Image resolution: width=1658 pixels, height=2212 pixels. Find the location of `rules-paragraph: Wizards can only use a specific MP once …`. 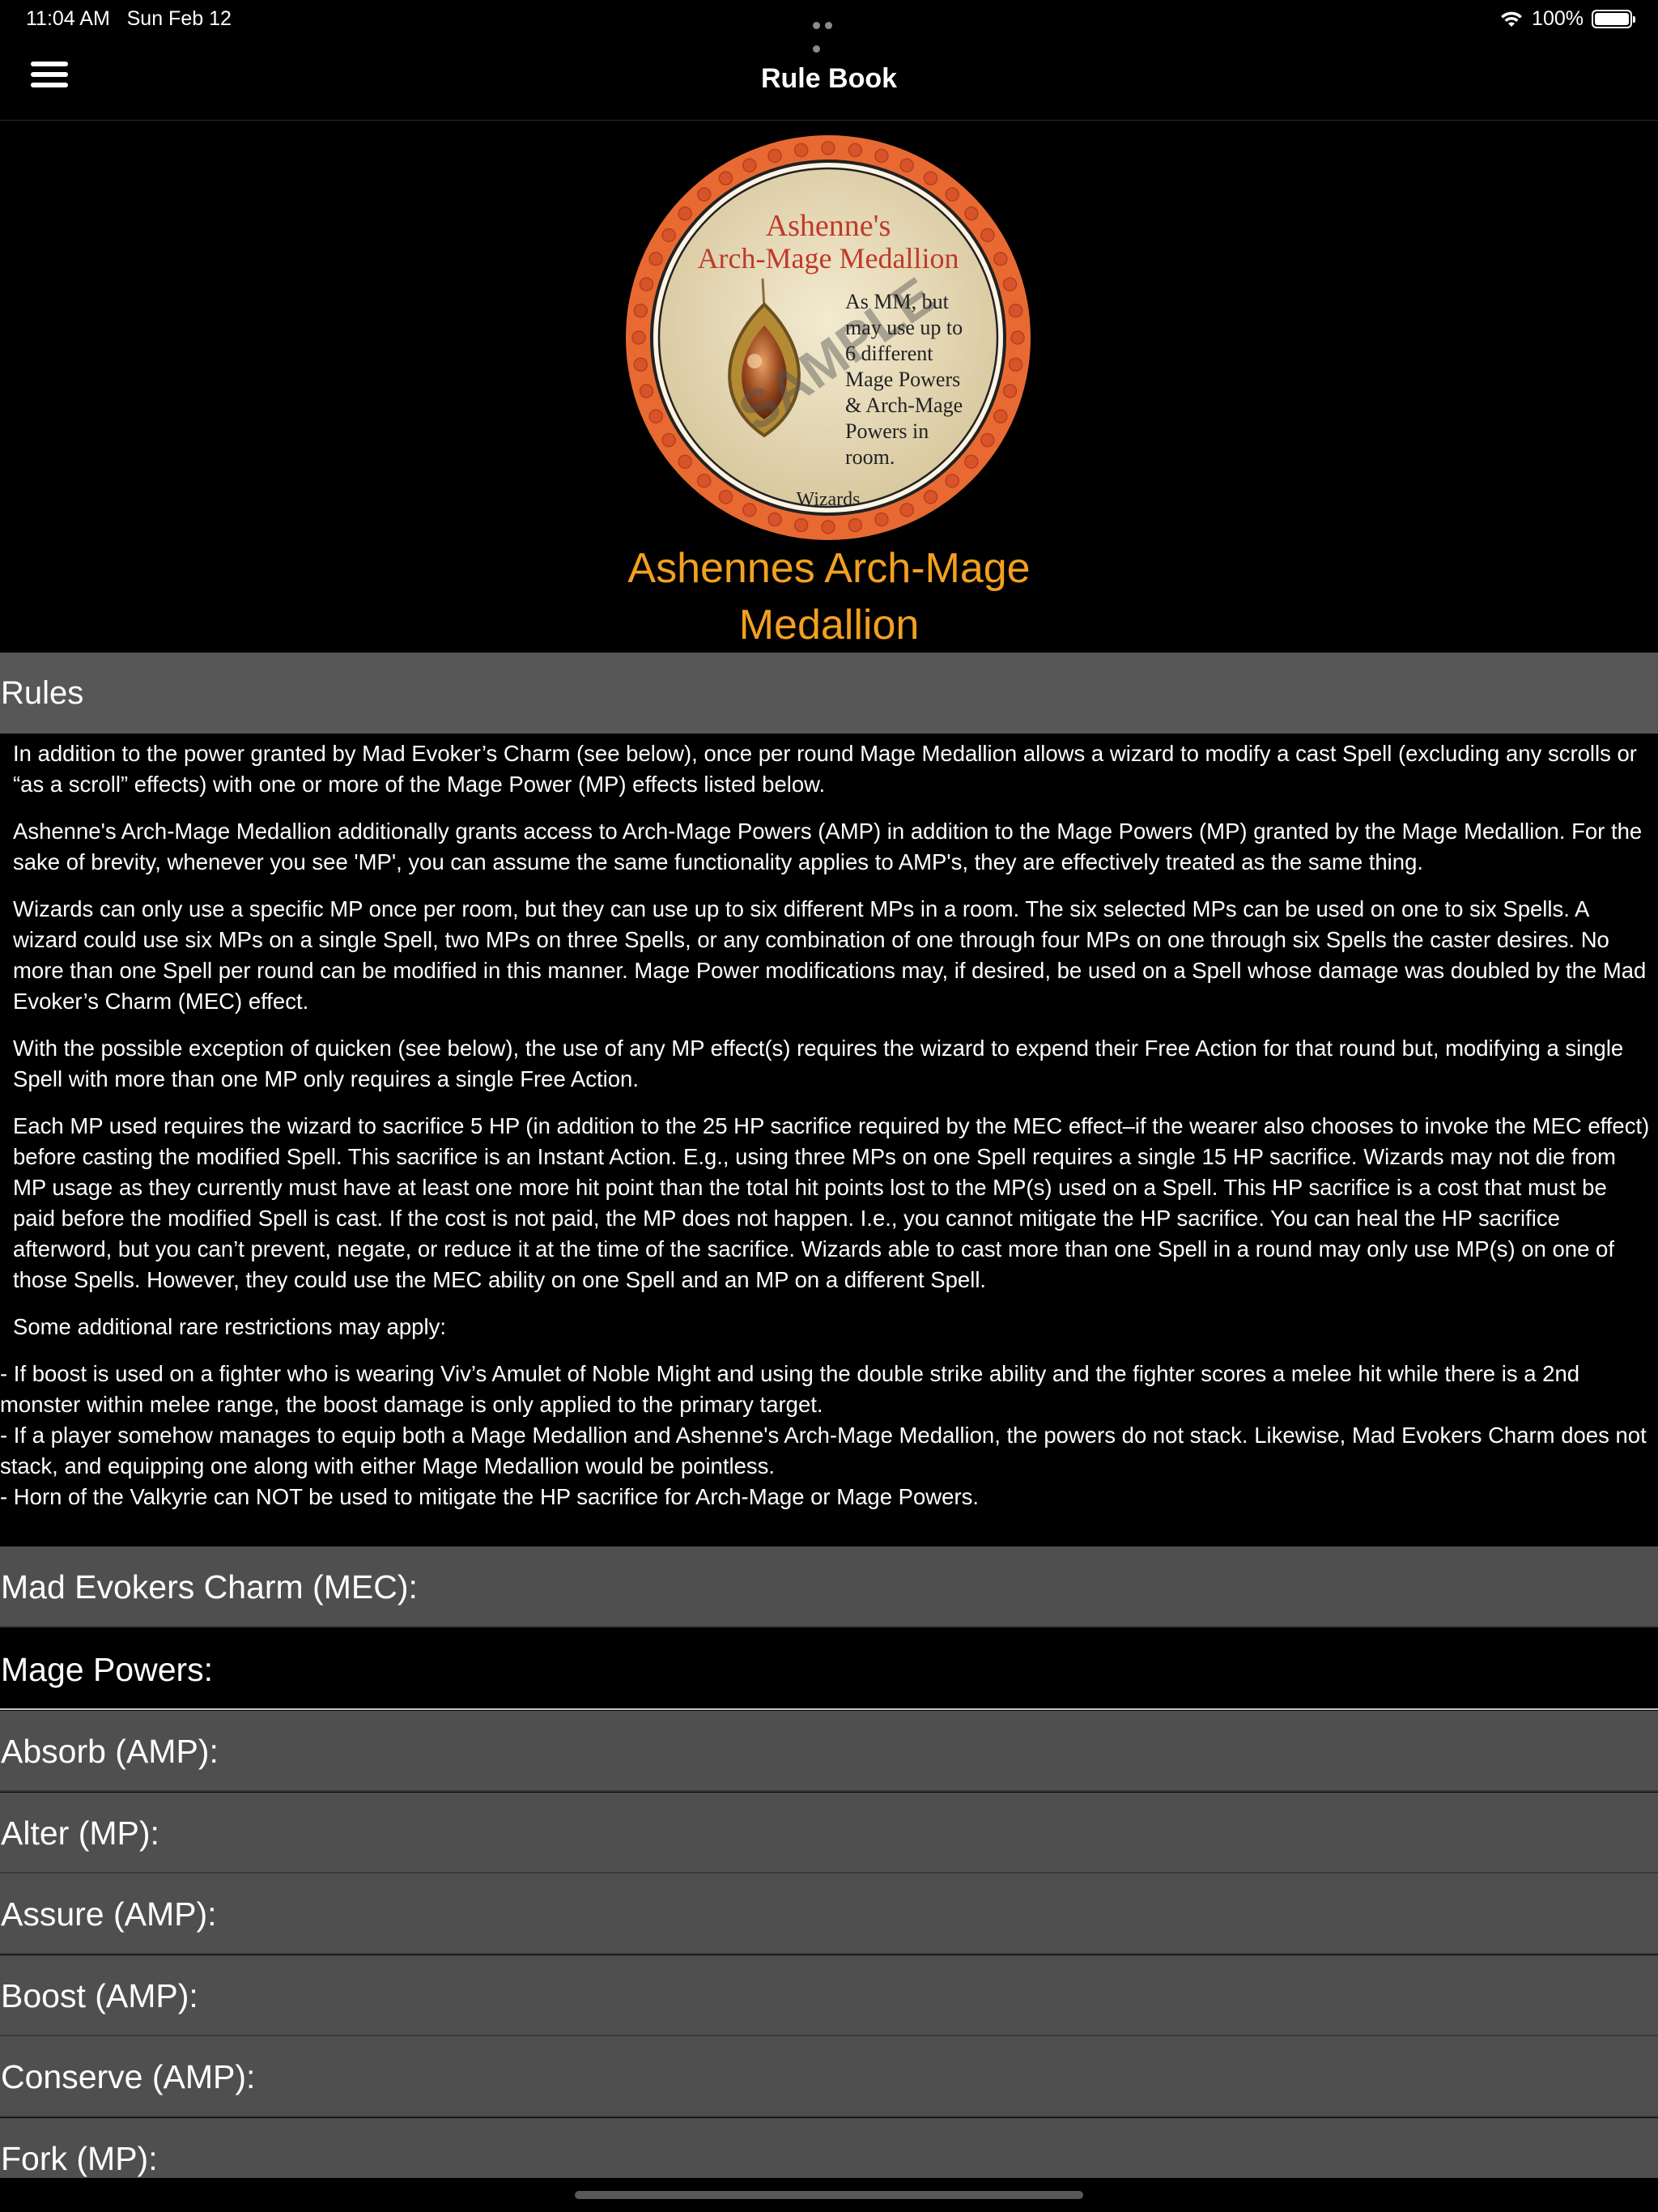

rules-paragraph: Wizards can only use a specific MP once … is located at coordinates (830, 955).